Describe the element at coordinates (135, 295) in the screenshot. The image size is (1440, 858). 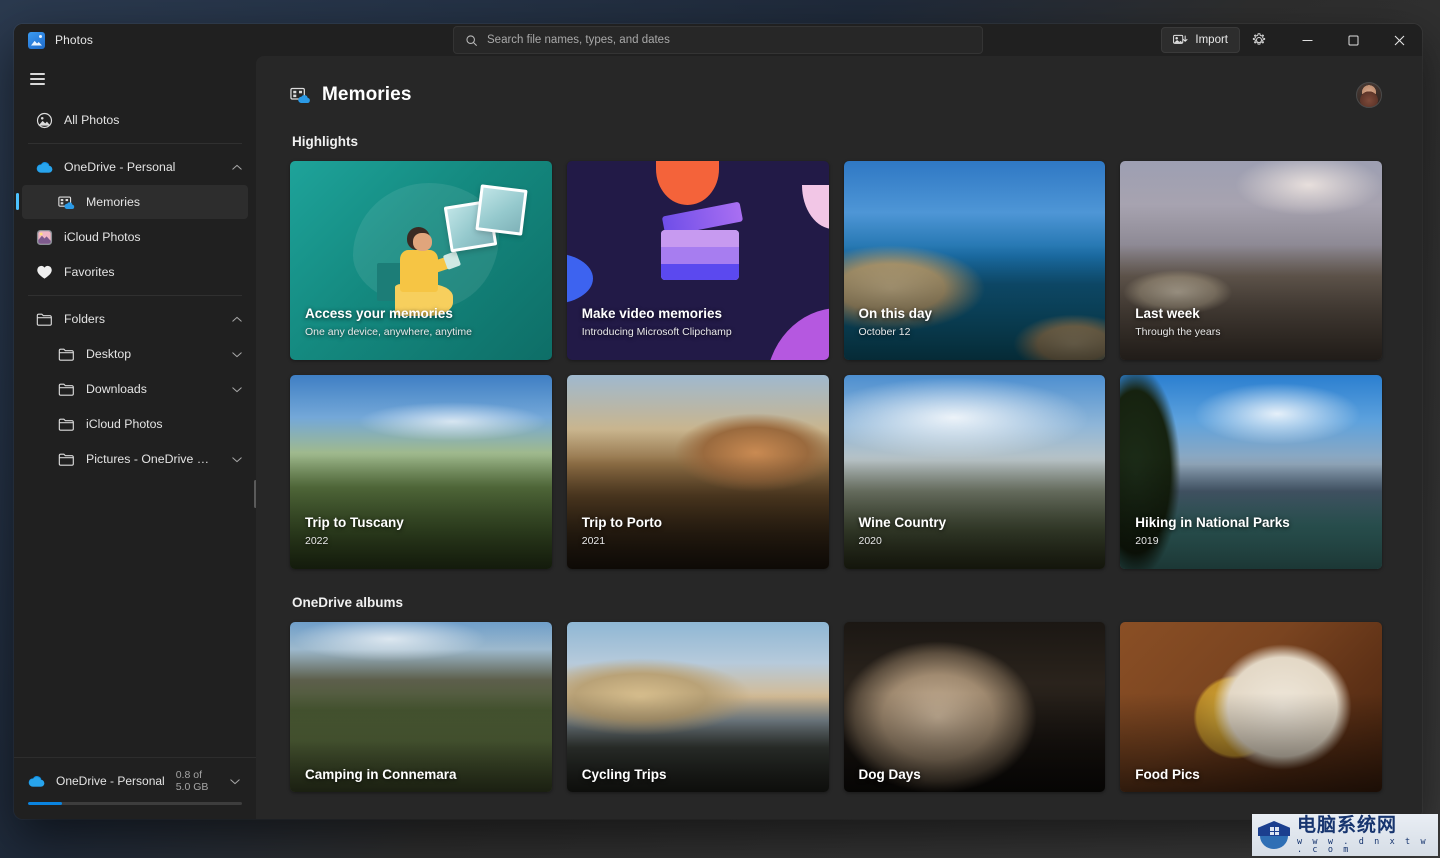
I see `nav-separator` at that location.